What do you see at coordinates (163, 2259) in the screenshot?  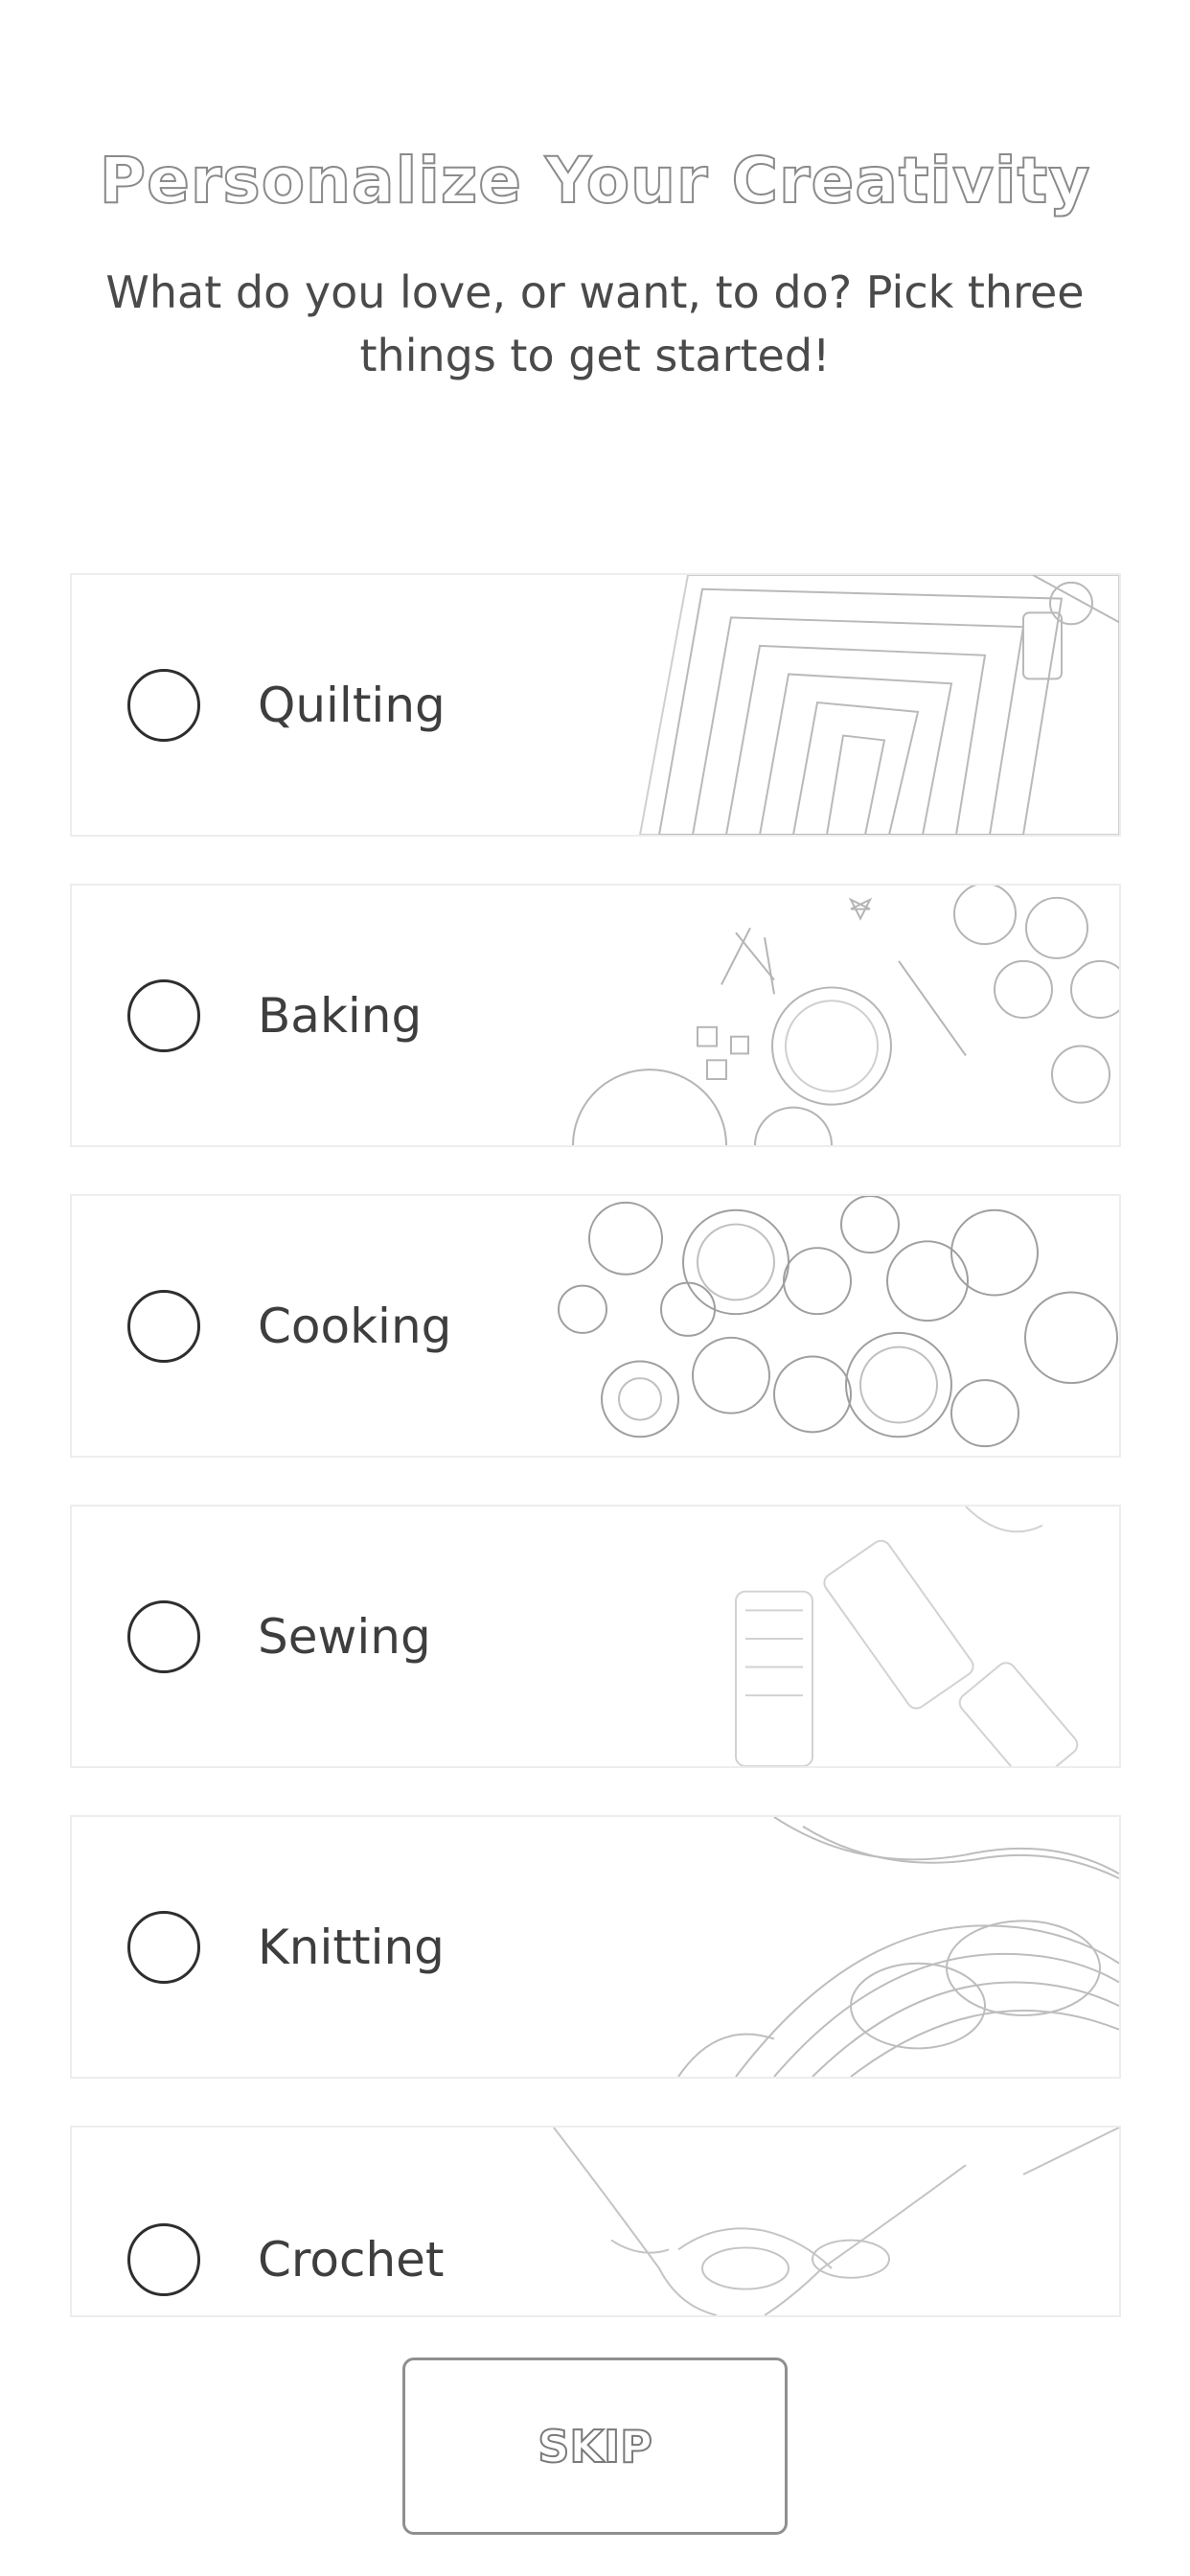 I see `crochet-radio` at bounding box center [163, 2259].